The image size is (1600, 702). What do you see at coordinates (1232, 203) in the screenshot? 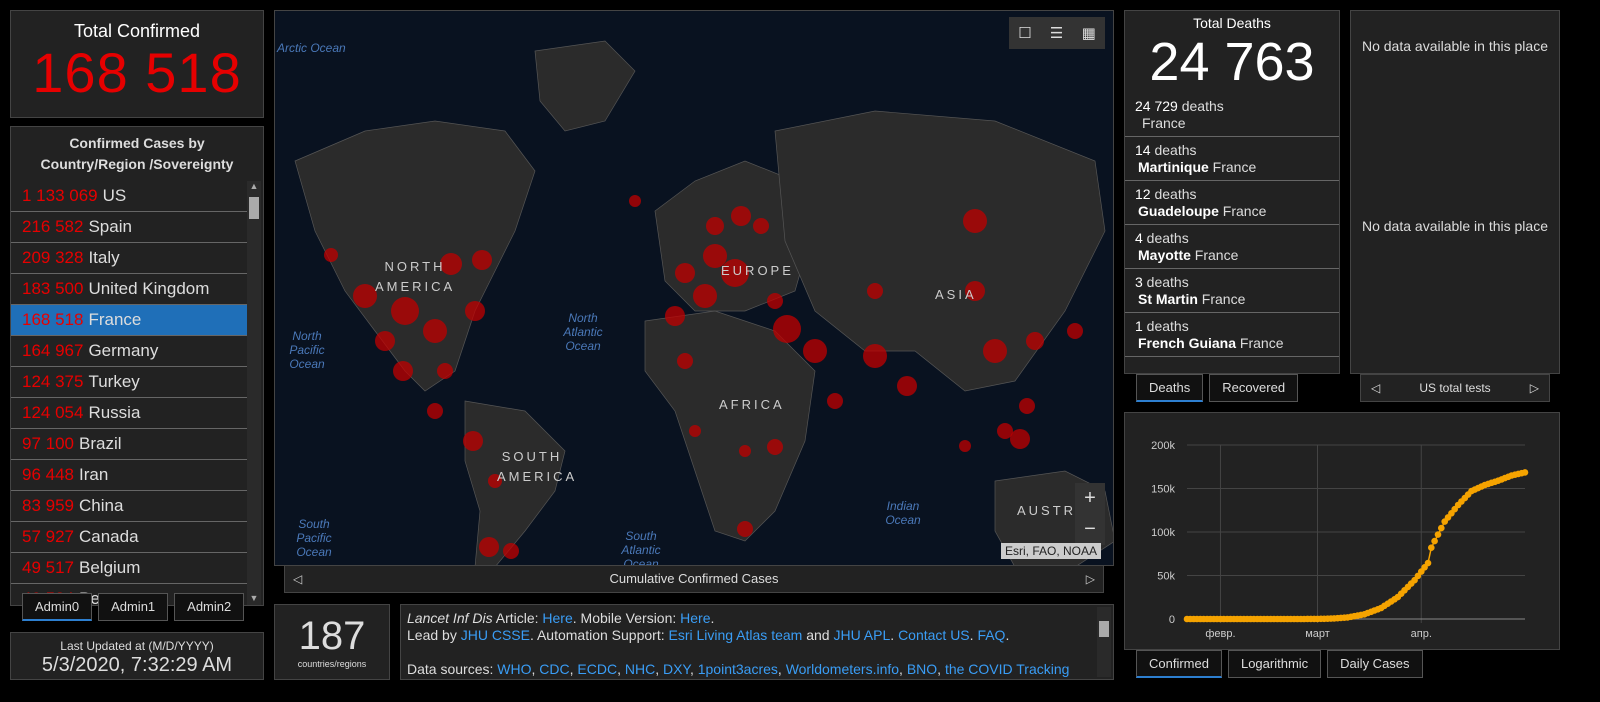
I see `death-list-item: 12 deaths Guadeloupe France` at bounding box center [1232, 203].